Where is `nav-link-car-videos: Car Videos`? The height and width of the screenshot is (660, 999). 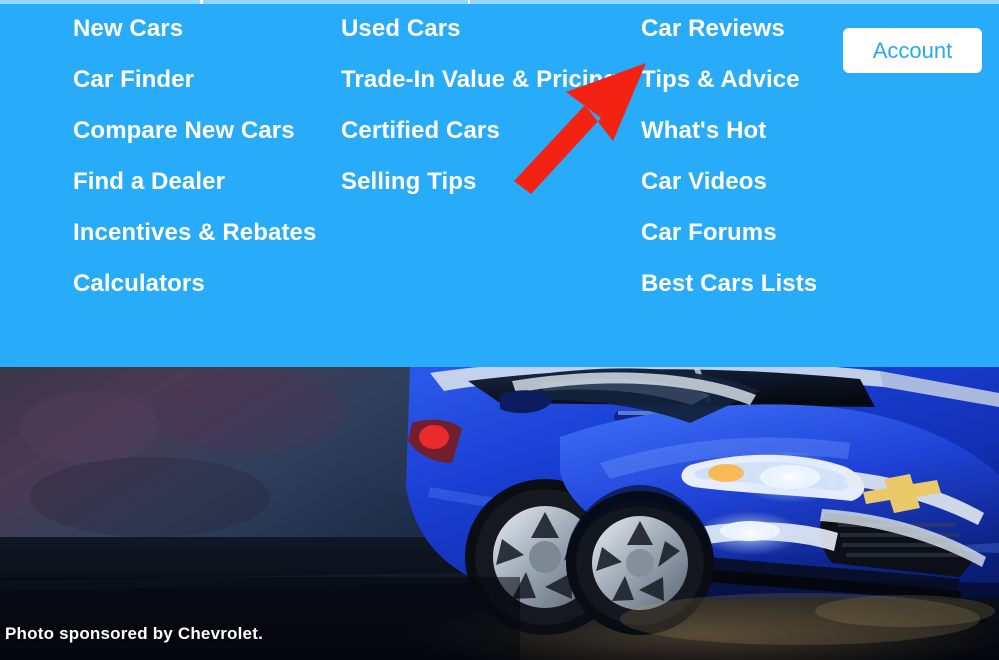
nav-link-car-videos: Car Videos is located at coordinates (729, 181).